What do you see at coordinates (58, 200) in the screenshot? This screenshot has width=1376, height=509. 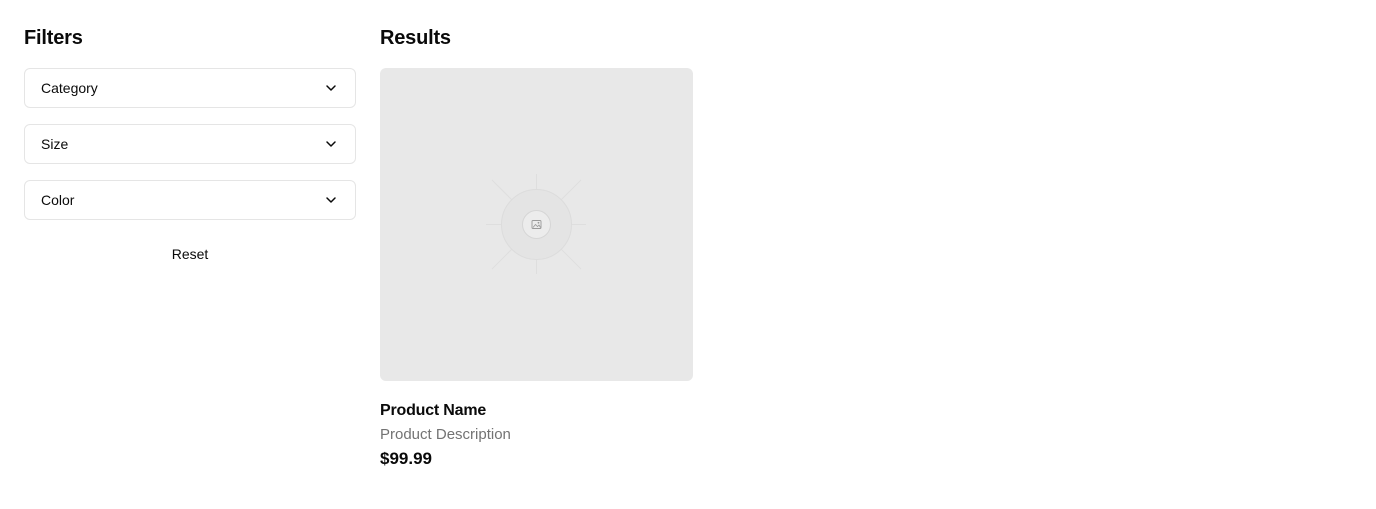 I see `color-filter-label: Color` at bounding box center [58, 200].